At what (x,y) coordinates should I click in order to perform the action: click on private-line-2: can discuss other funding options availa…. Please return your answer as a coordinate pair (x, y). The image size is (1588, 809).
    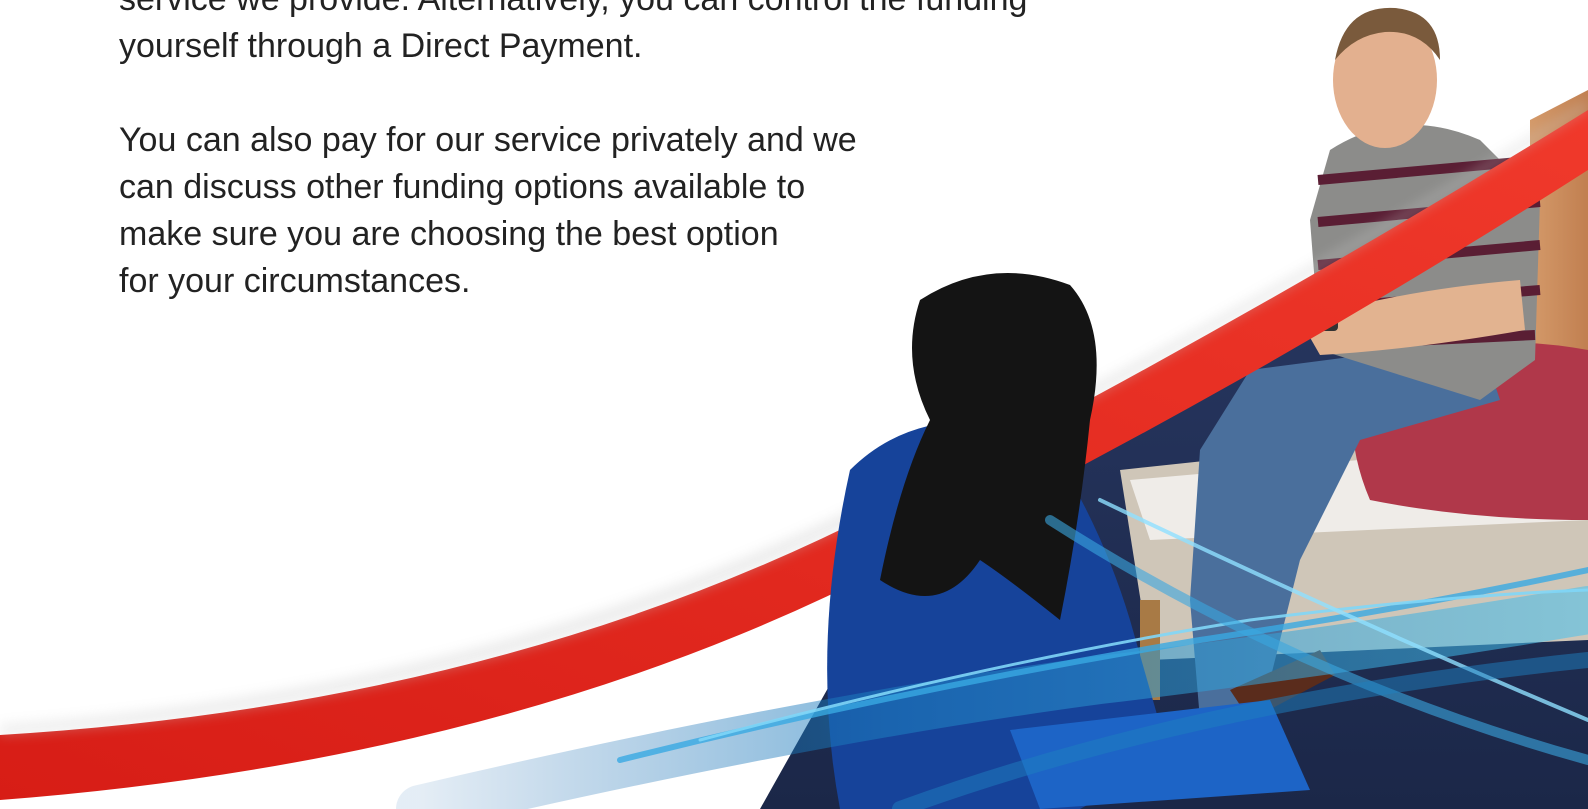
    Looking at the image, I should click on (462, 187).